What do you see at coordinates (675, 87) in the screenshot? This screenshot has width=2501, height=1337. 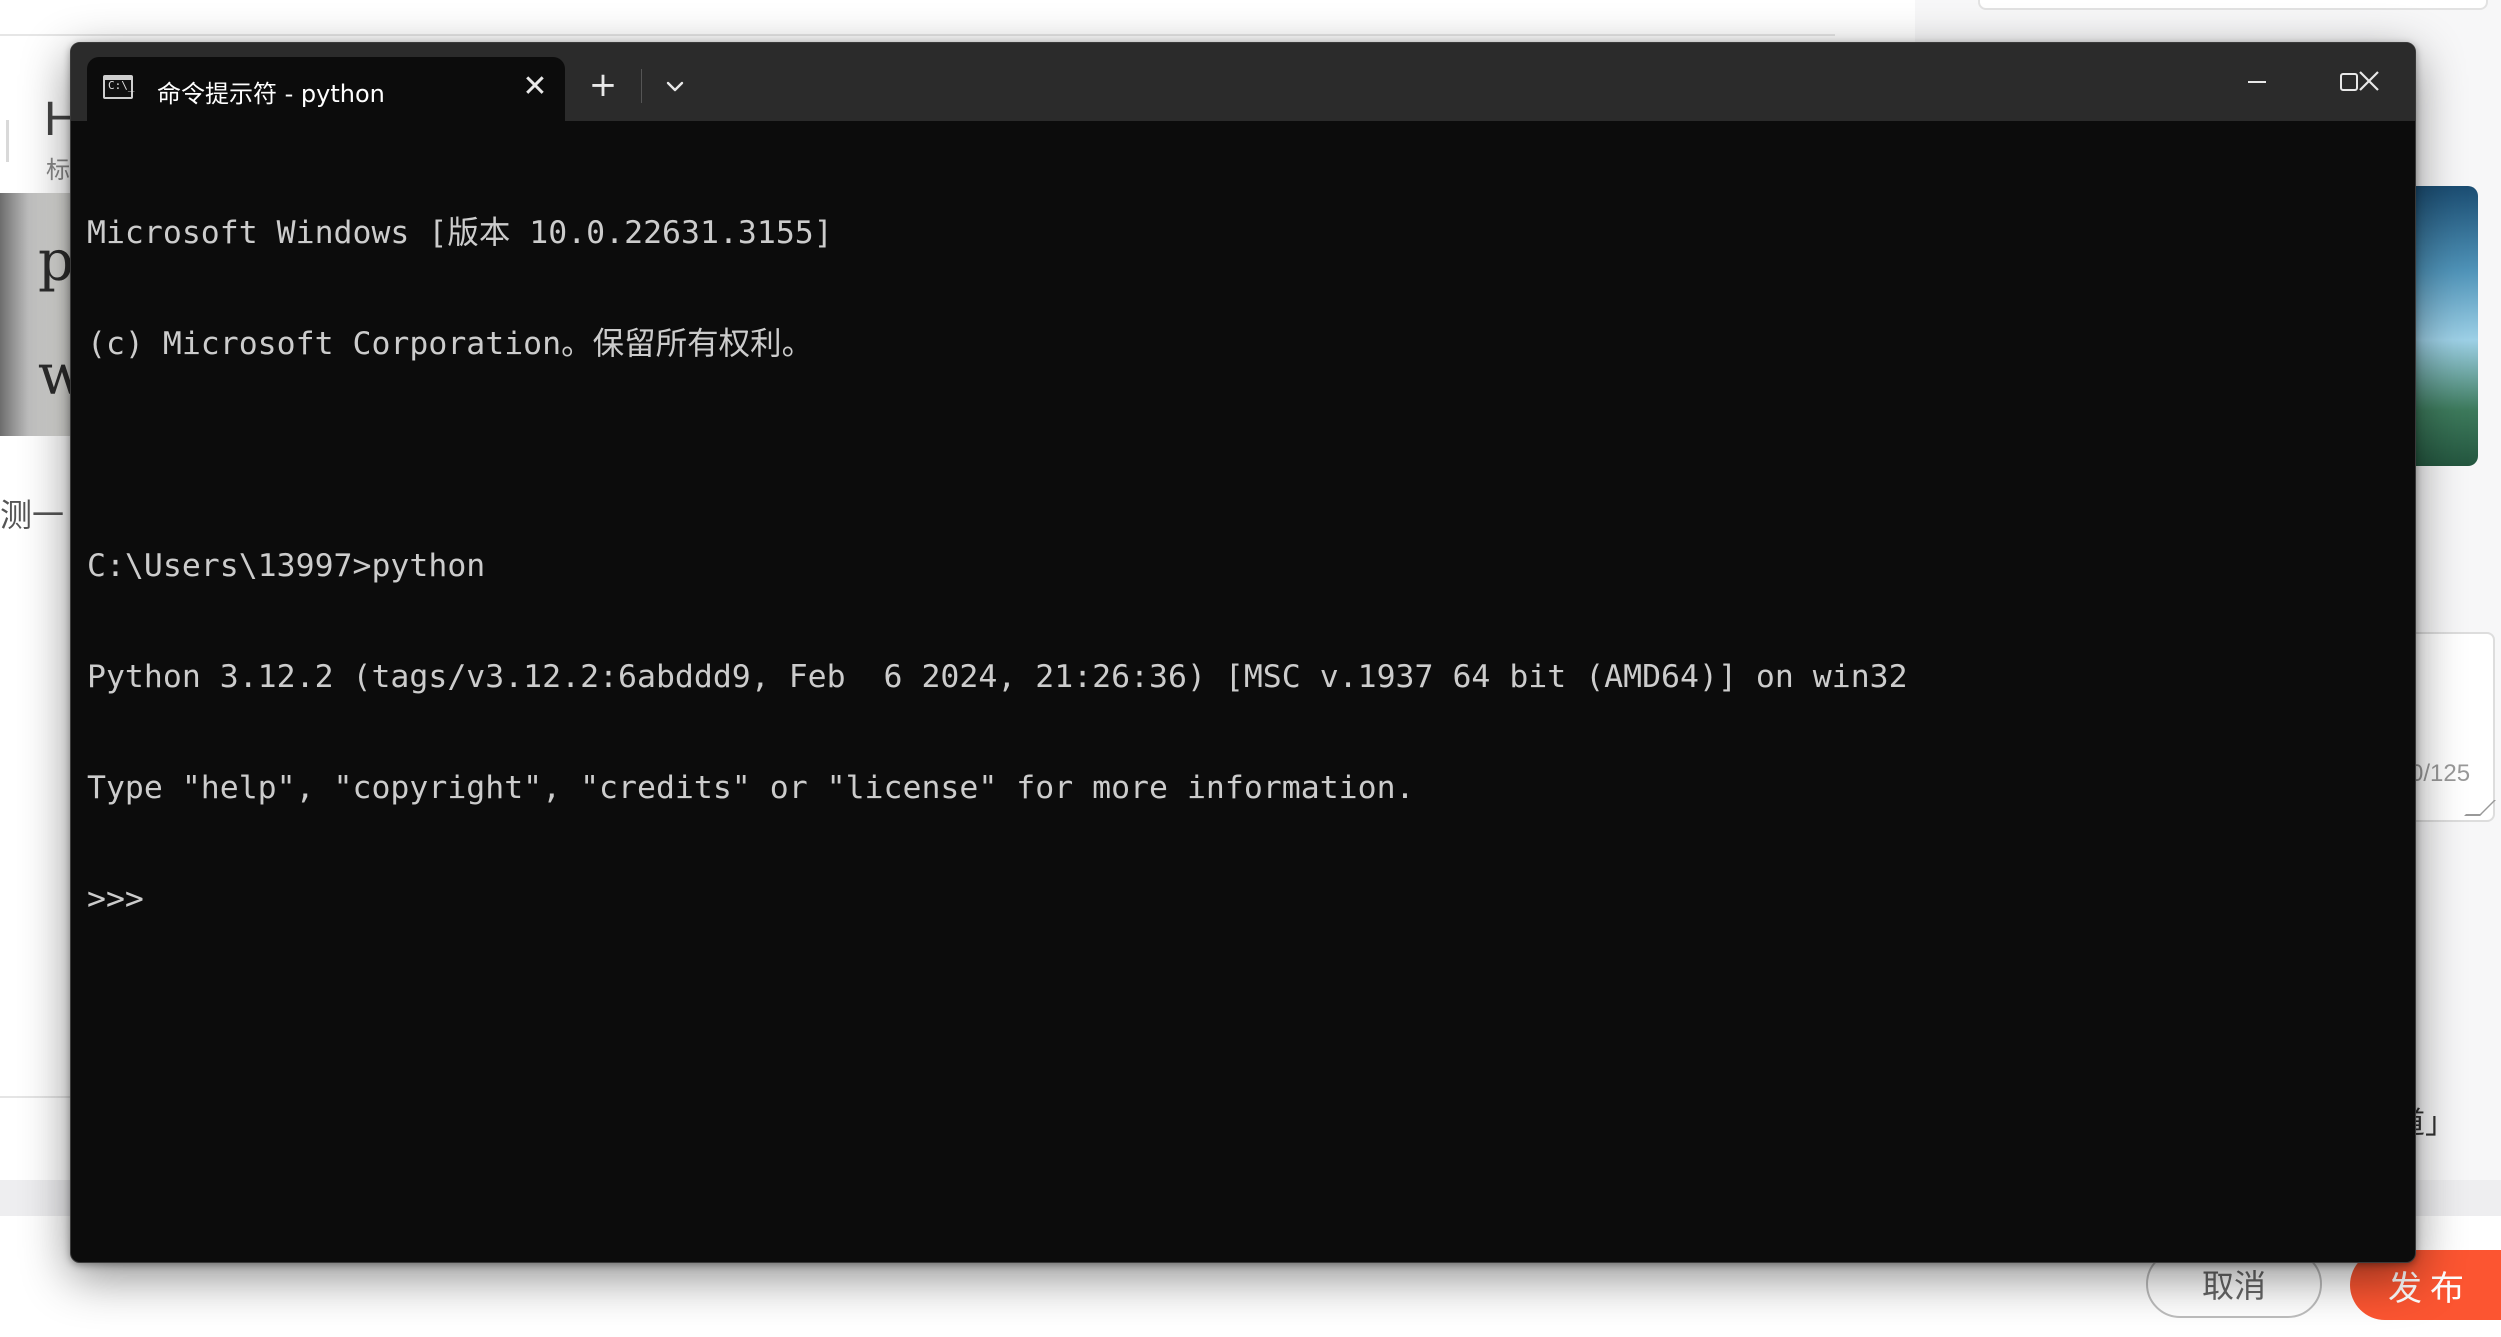 I see `chevron-down-icon` at bounding box center [675, 87].